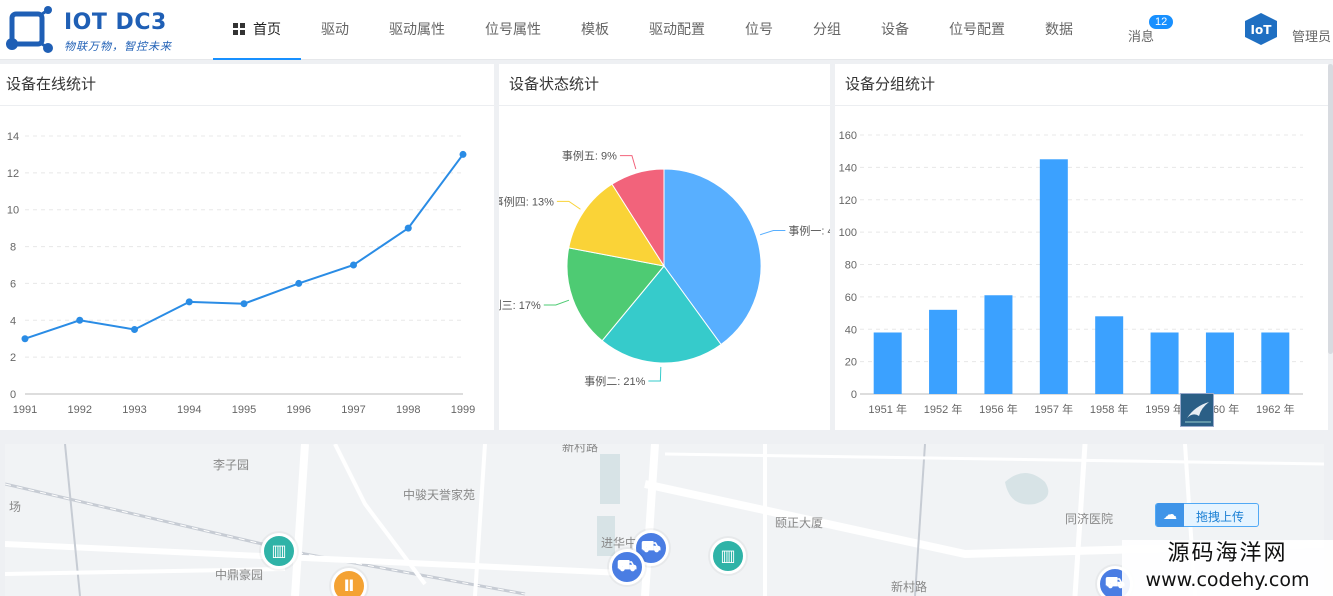 The image size is (1333, 596). Describe the element at coordinates (244, 410) in the screenshot. I see `x-tick-label: 1995` at that location.